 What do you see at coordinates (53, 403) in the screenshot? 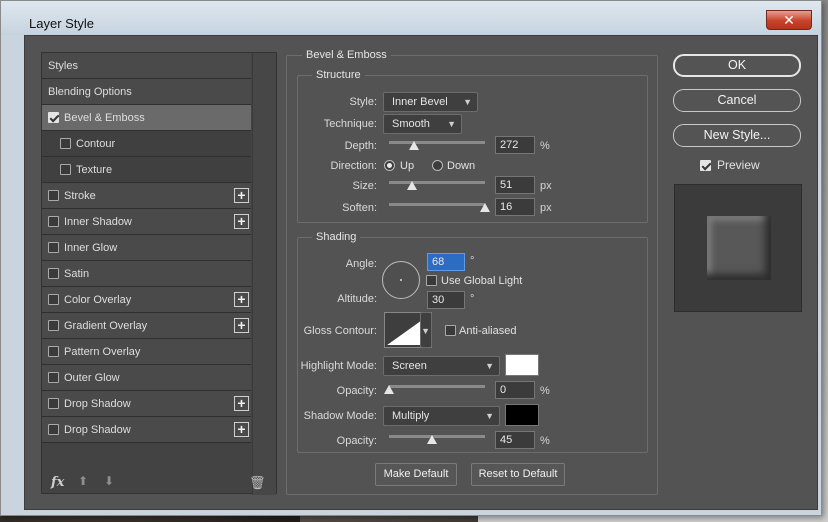
I see `drop-shadow-checkbox` at bounding box center [53, 403].